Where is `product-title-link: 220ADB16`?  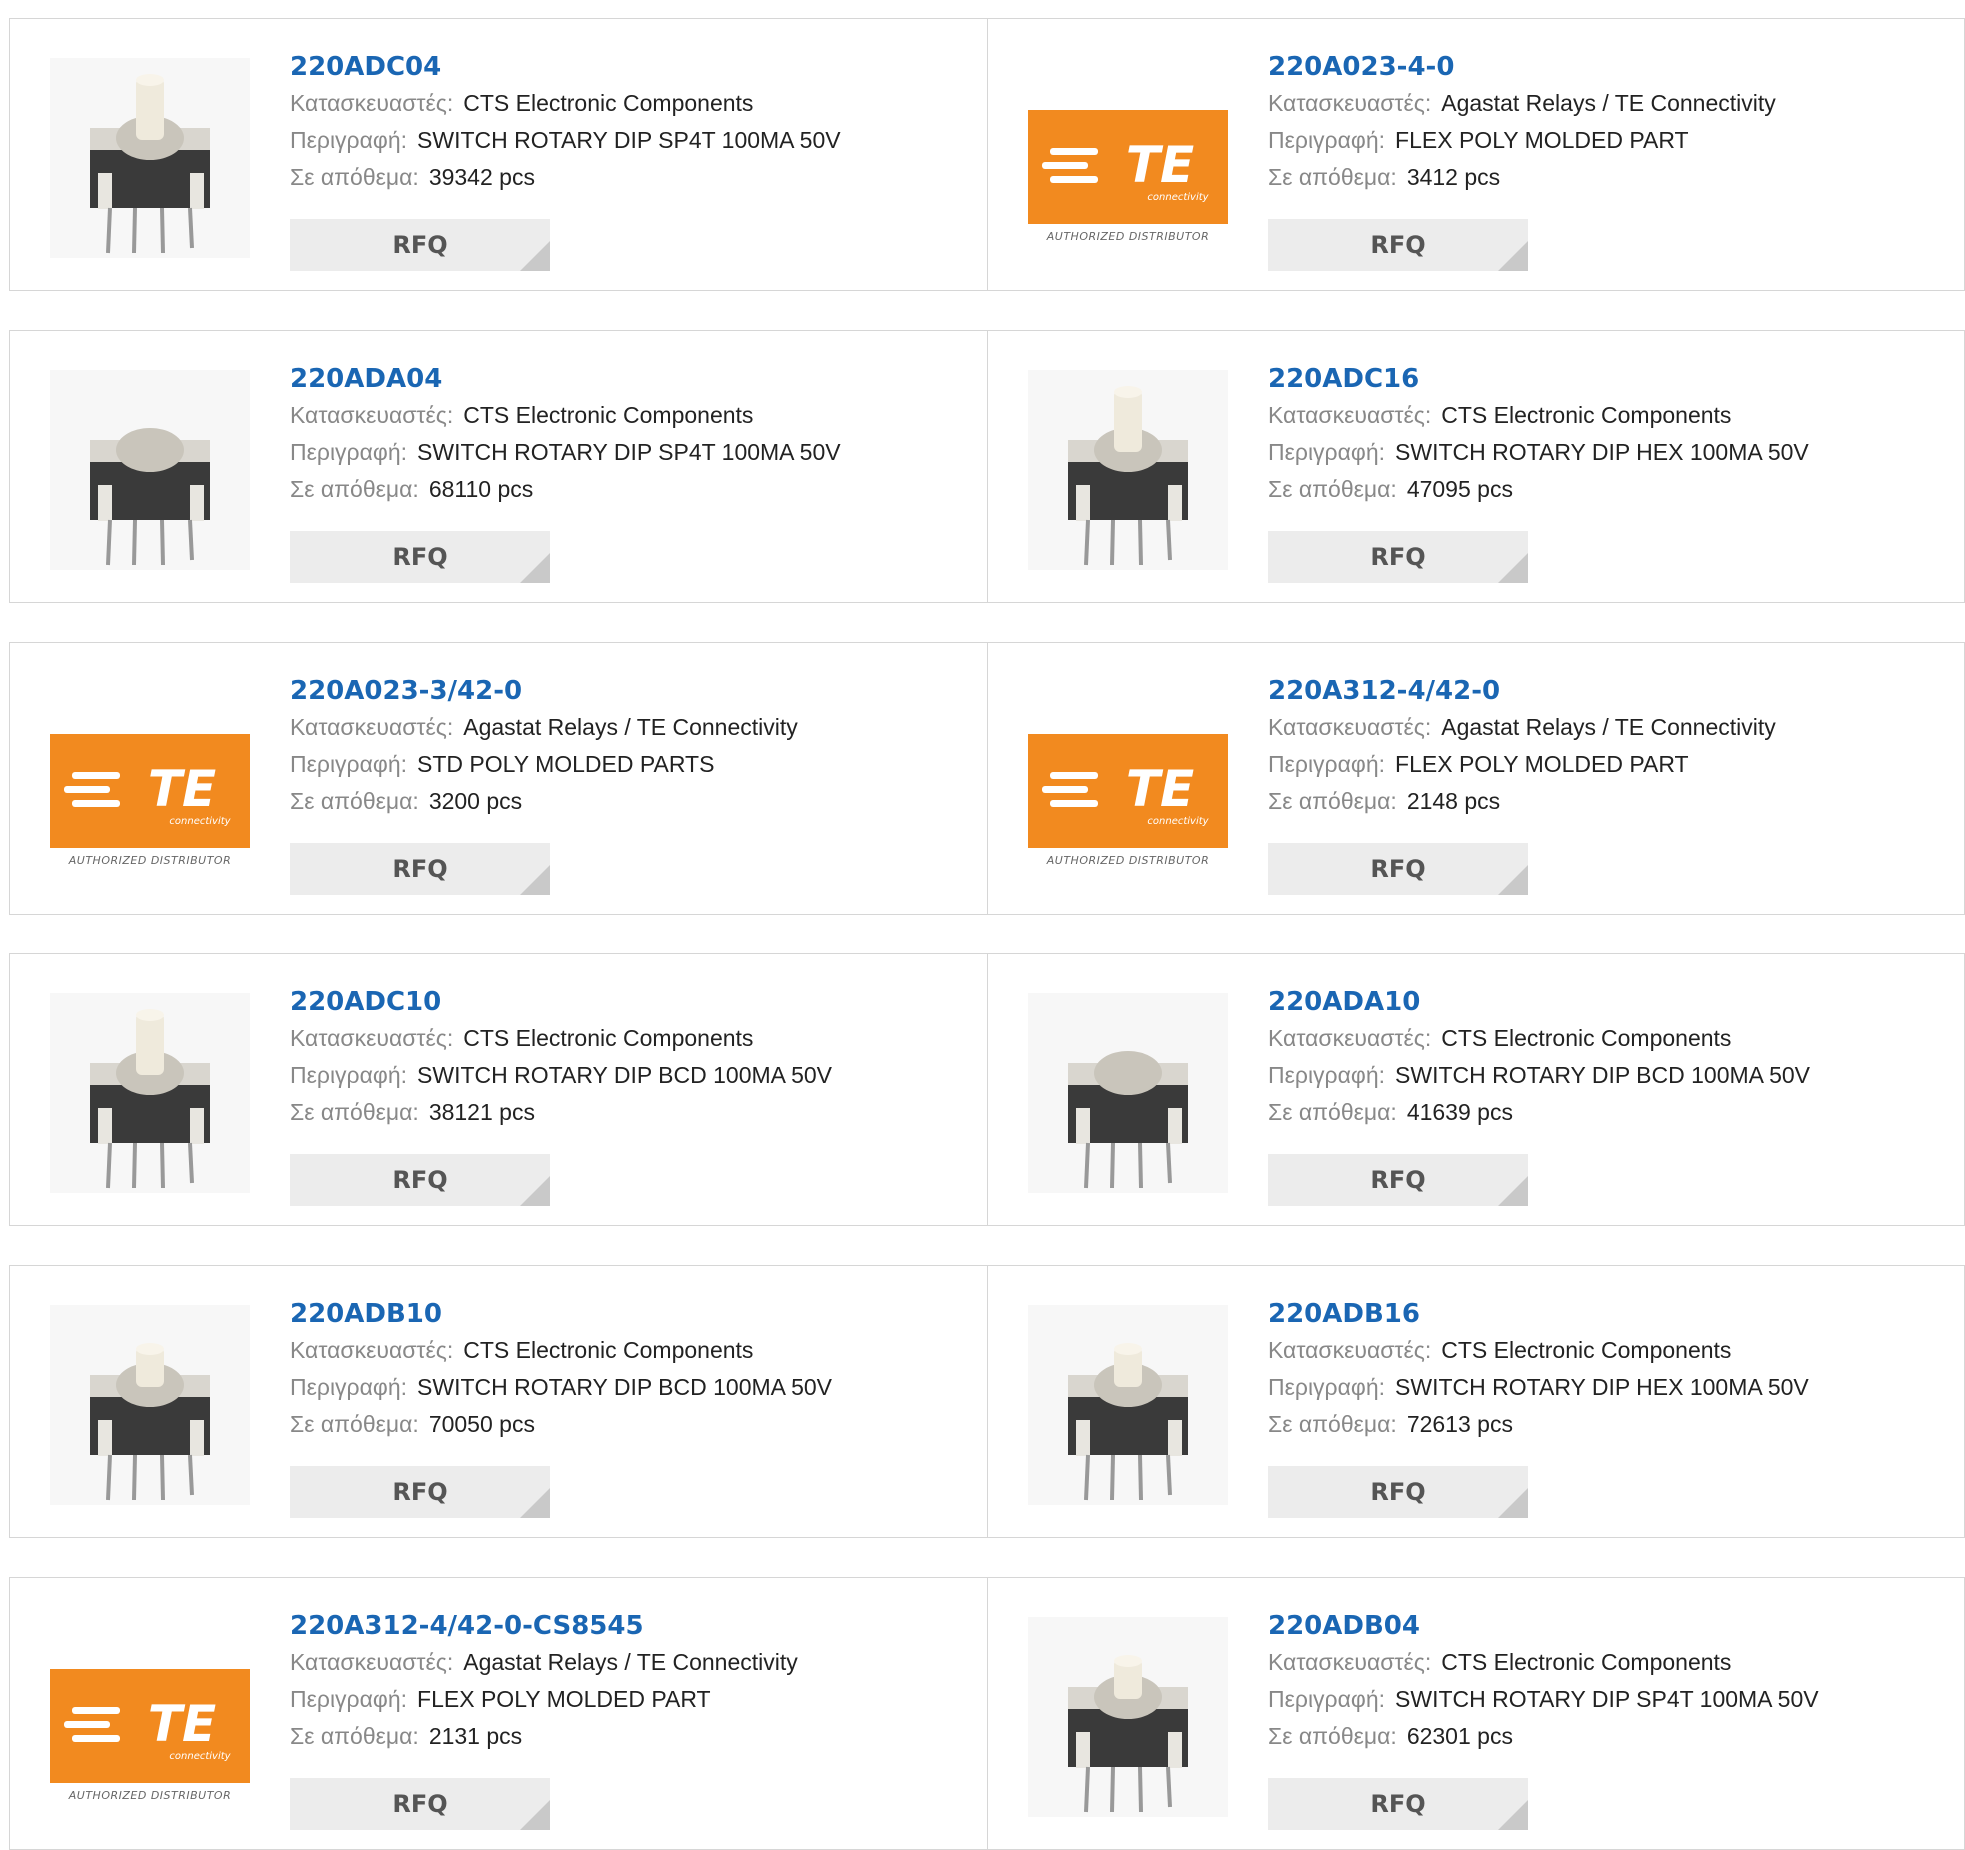 product-title-link: 220ADB16 is located at coordinates (1538, 1314).